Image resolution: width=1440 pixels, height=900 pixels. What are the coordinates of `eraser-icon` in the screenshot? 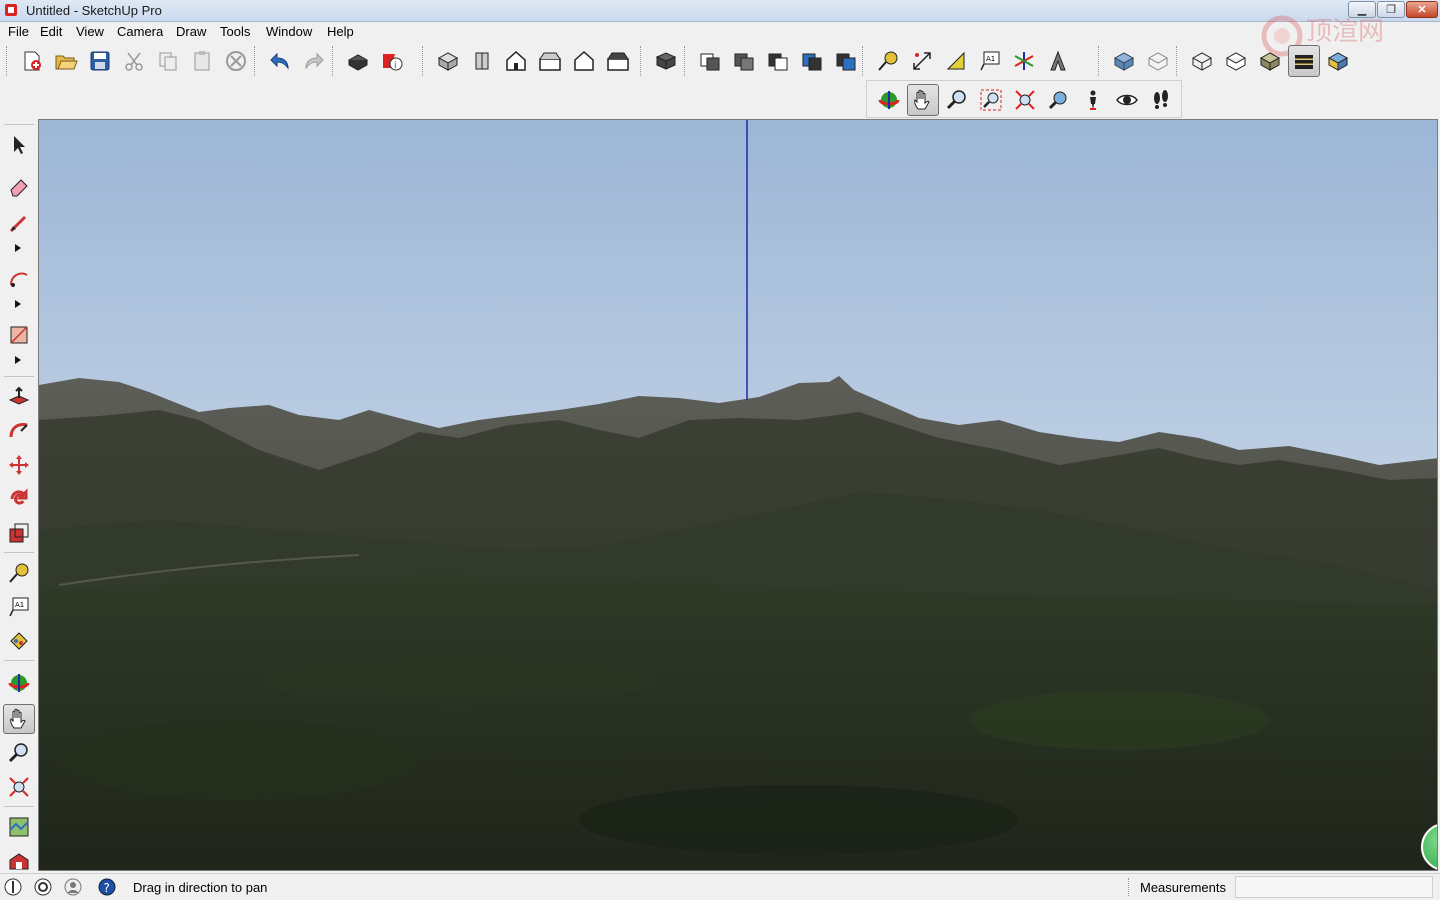 It's located at (19, 187).